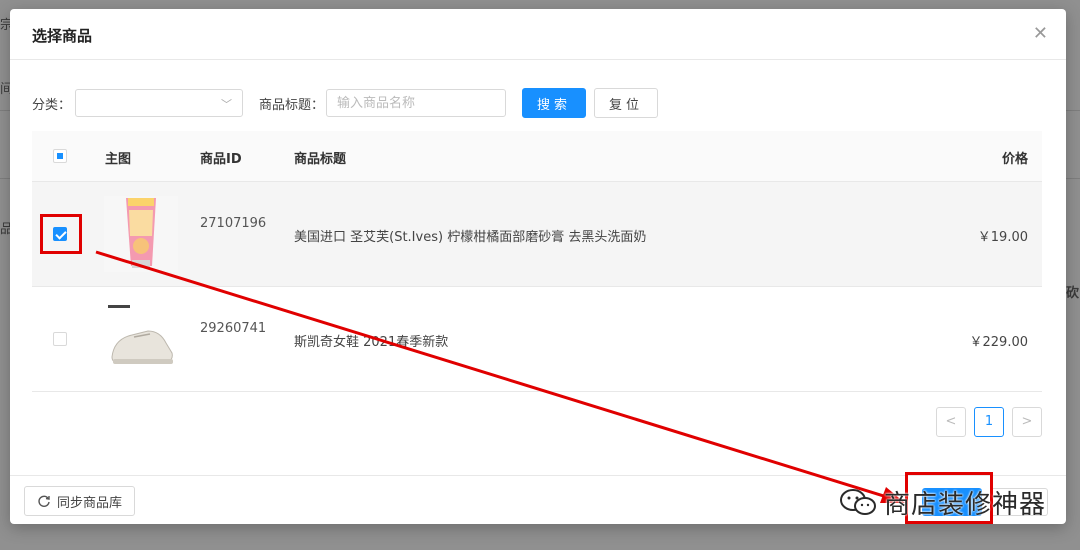 Image resolution: width=1080 pixels, height=550 pixels. Describe the element at coordinates (416, 103) in the screenshot. I see `title-search-input` at that location.